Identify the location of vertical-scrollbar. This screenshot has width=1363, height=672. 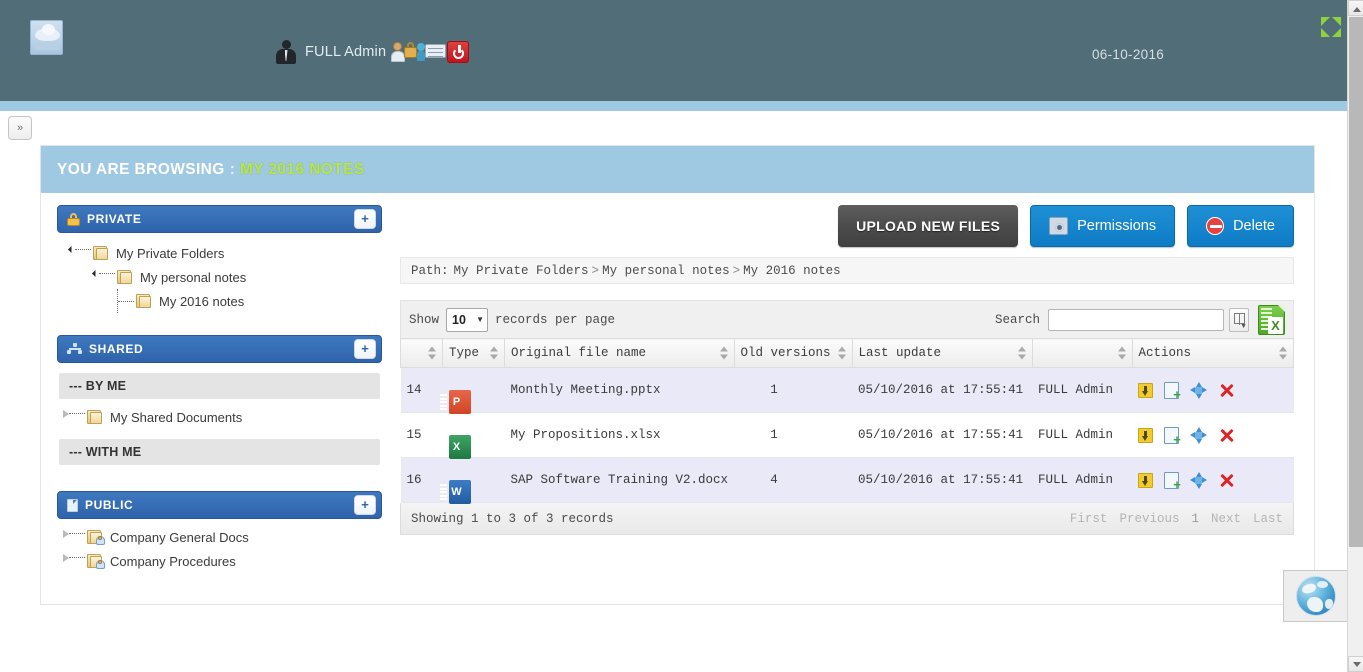
(1355, 336).